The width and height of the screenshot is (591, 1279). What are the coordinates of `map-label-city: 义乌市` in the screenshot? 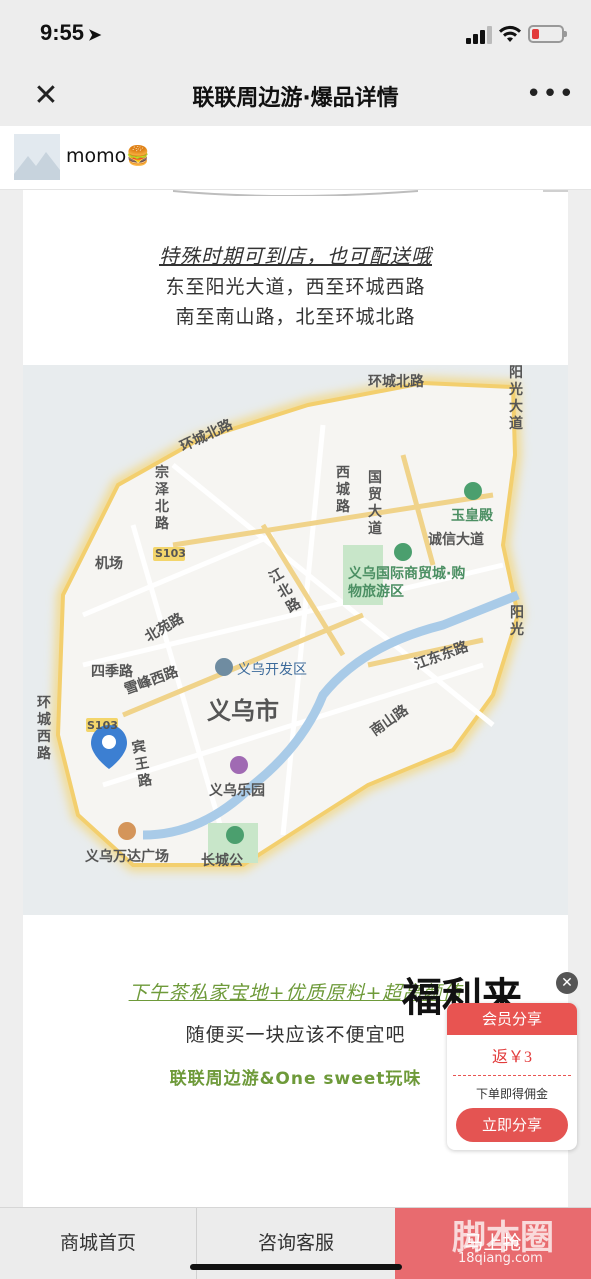 It's located at (243, 711).